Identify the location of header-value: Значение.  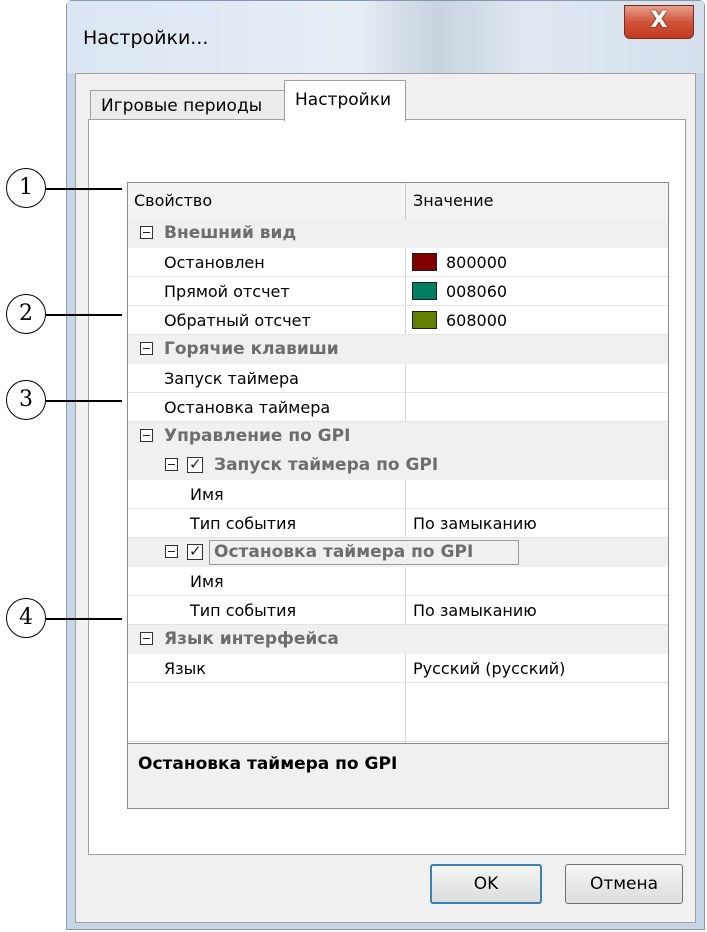
(453, 201).